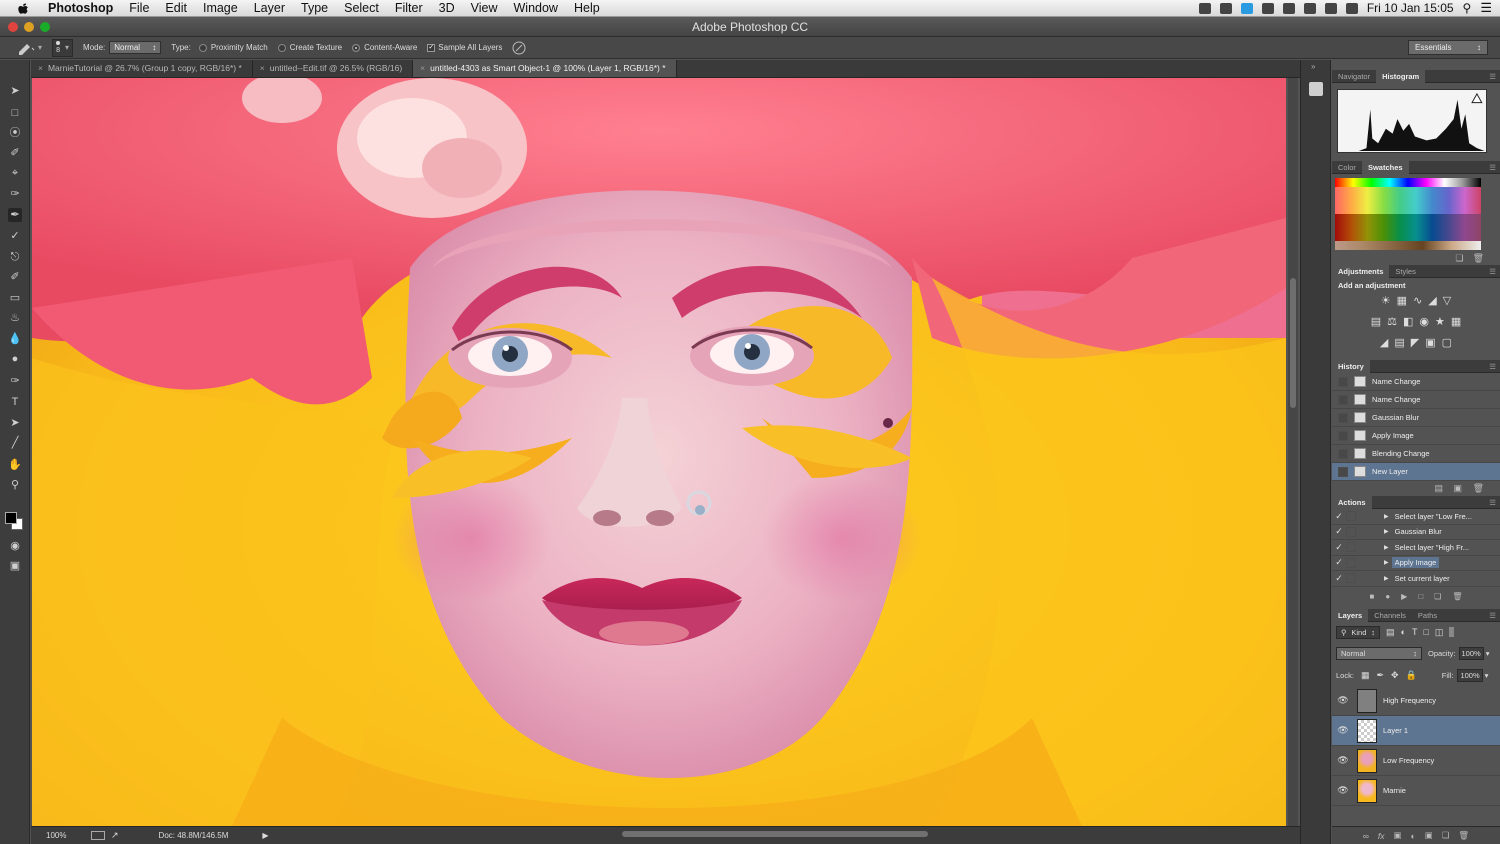 The width and height of the screenshot is (1500, 844). I want to click on time-machine-icon, so click(1309, 8).